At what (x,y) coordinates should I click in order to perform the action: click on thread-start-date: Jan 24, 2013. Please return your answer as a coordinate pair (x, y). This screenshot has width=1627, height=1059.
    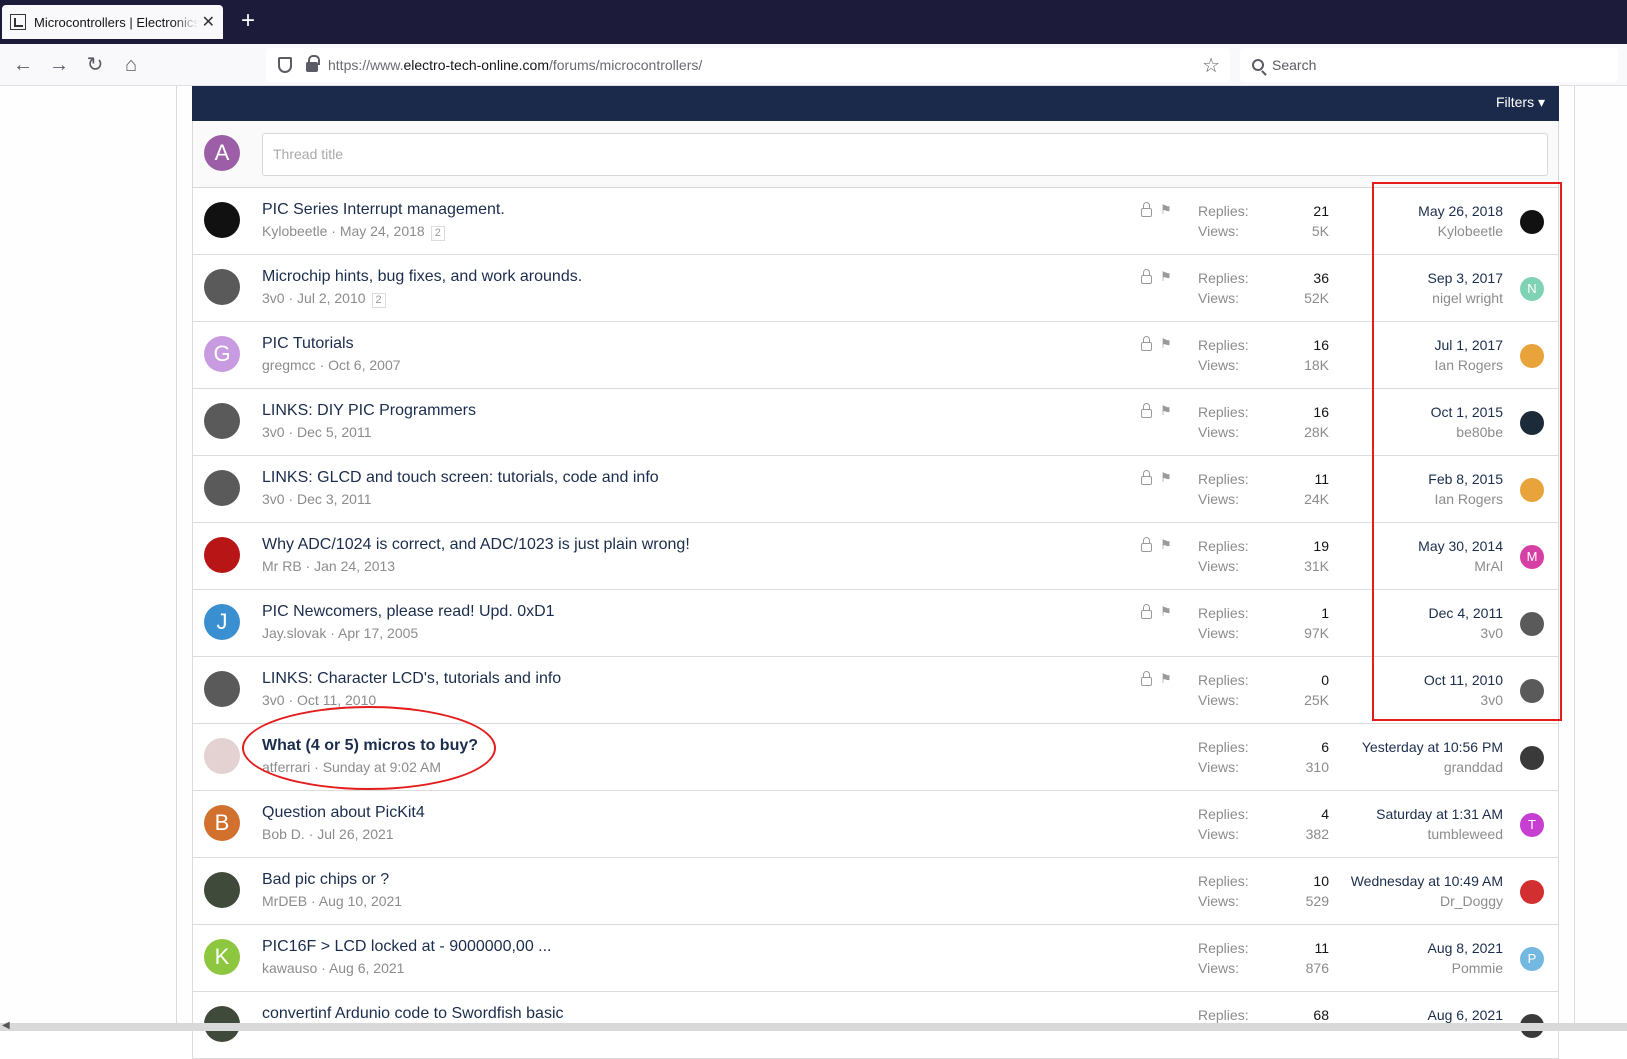
    Looking at the image, I should click on (354, 566).